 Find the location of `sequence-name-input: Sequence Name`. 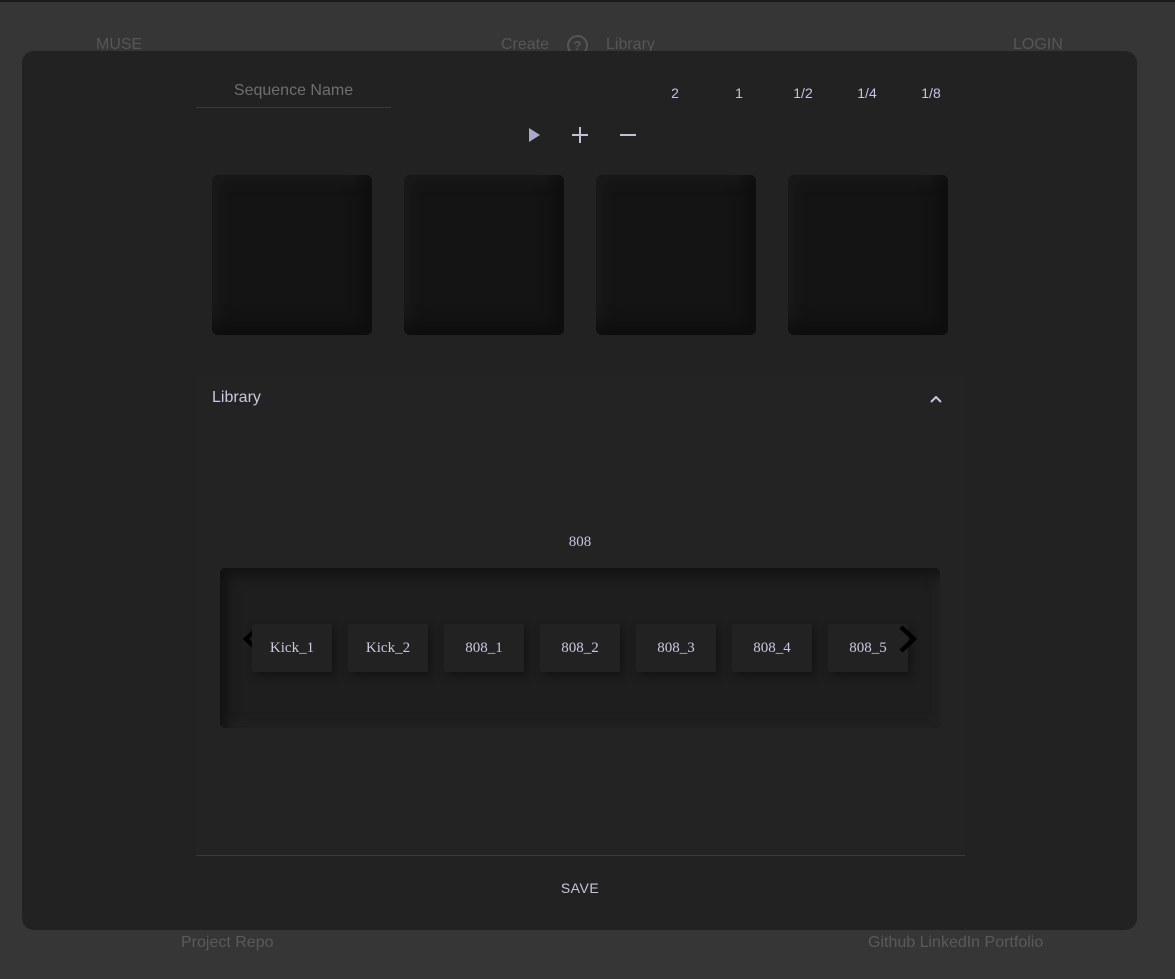

sequence-name-input: Sequence Name is located at coordinates (293, 93).